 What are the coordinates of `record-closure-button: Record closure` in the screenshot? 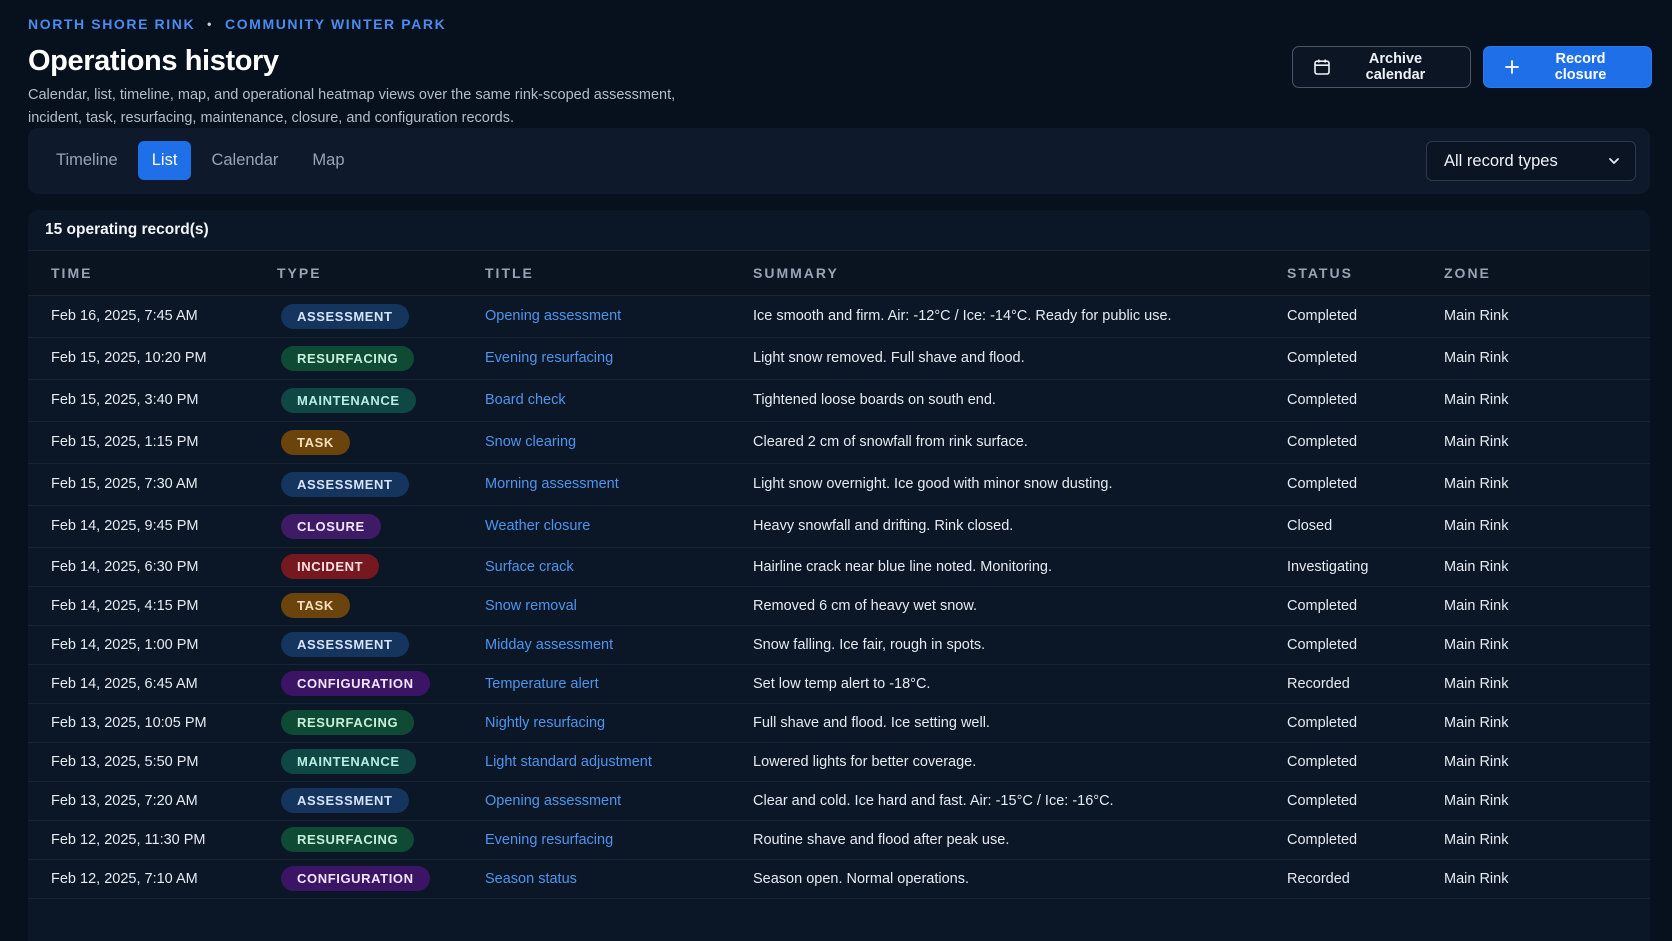 It's located at (1567, 67).